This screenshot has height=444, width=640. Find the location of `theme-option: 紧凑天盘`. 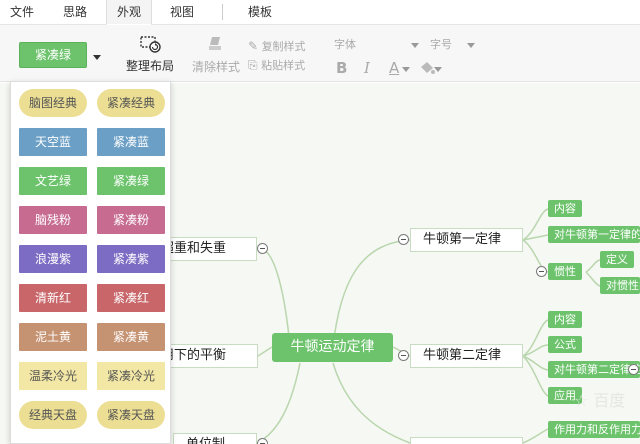

theme-option: 紧凑天盘 is located at coordinates (131, 415).